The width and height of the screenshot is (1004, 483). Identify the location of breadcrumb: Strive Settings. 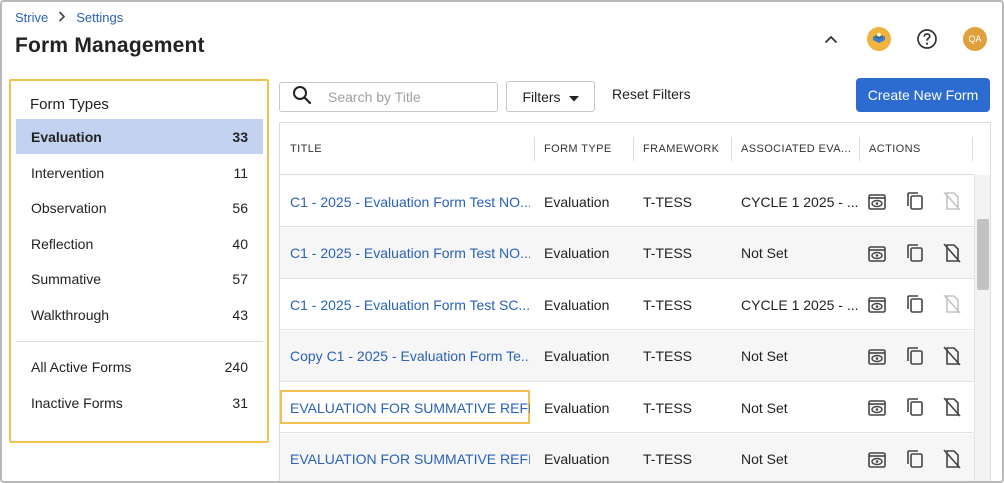
(69, 17).